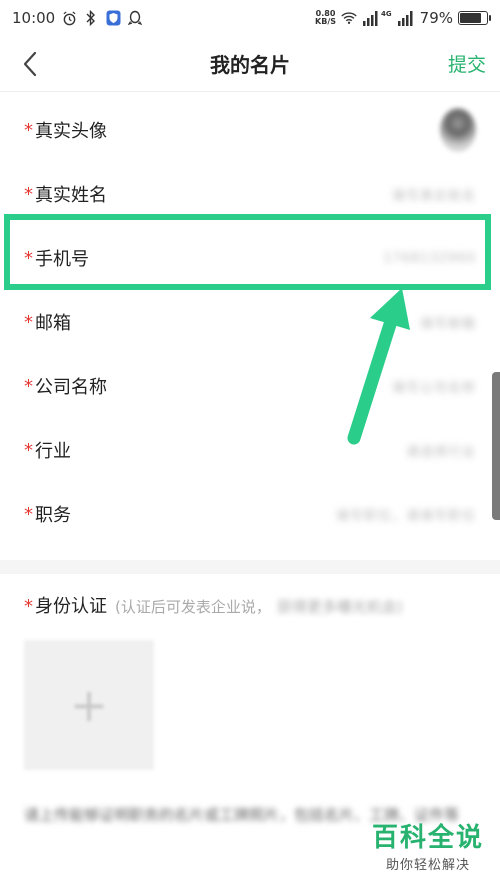  What do you see at coordinates (53, 451) in the screenshot?
I see `row-label: 行业` at bounding box center [53, 451].